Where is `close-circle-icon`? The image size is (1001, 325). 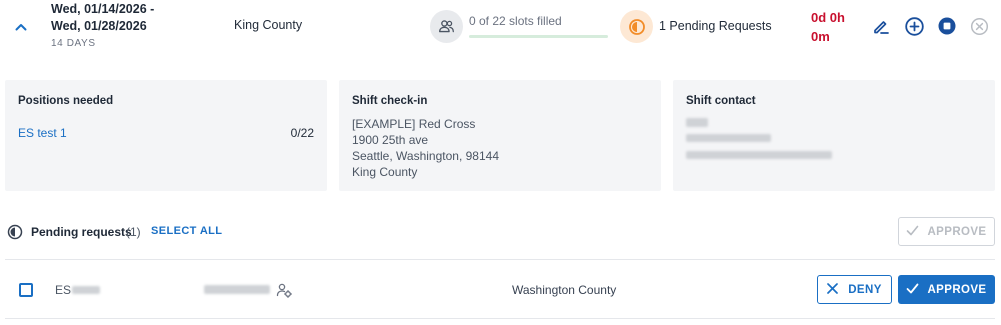
close-circle-icon is located at coordinates (979, 26).